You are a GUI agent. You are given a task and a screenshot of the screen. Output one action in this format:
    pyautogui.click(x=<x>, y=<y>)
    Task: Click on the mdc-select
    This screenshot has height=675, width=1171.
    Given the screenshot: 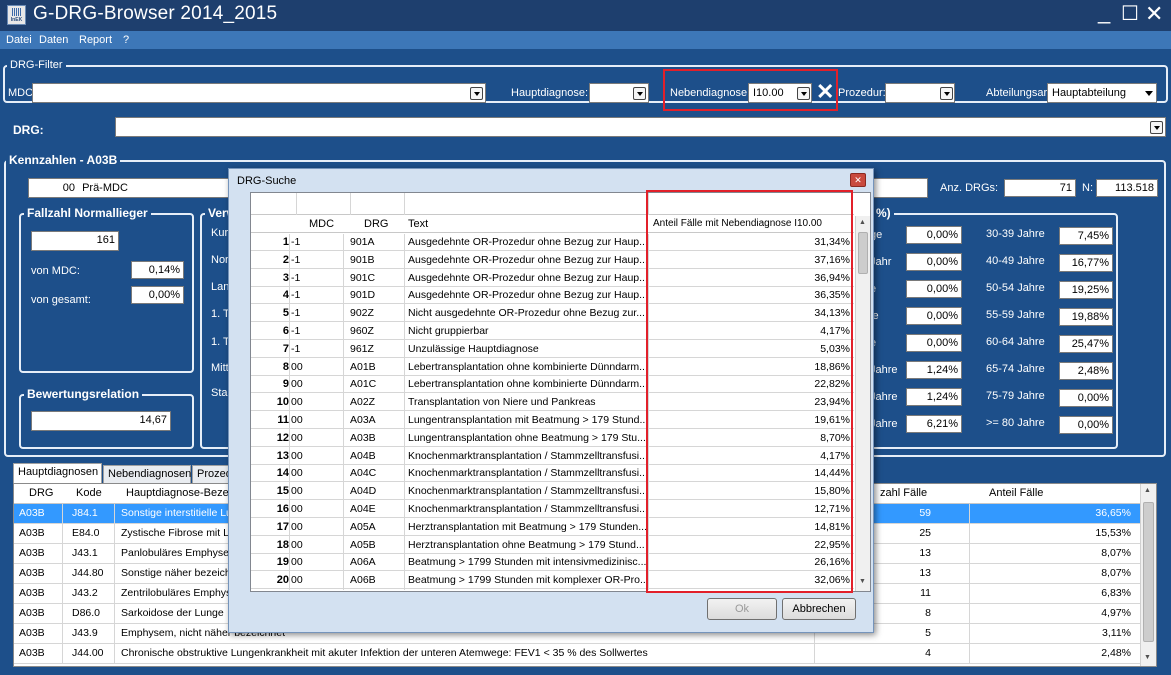 What is the action you would take?
    pyautogui.click(x=259, y=93)
    